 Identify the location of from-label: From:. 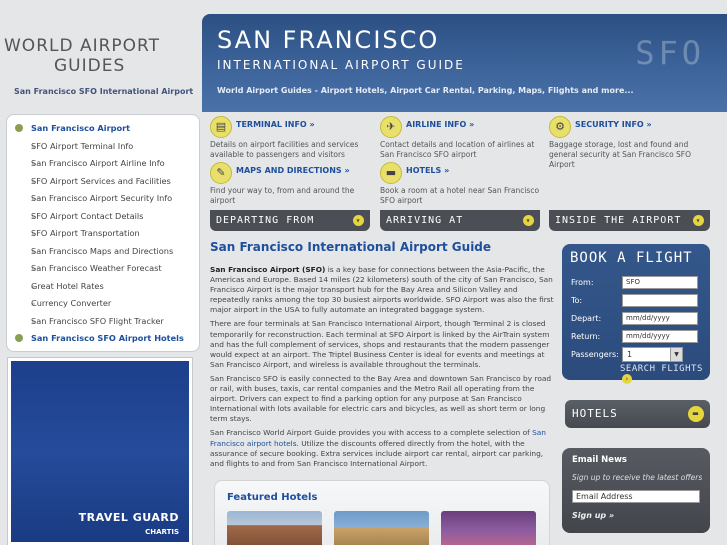
(582, 282).